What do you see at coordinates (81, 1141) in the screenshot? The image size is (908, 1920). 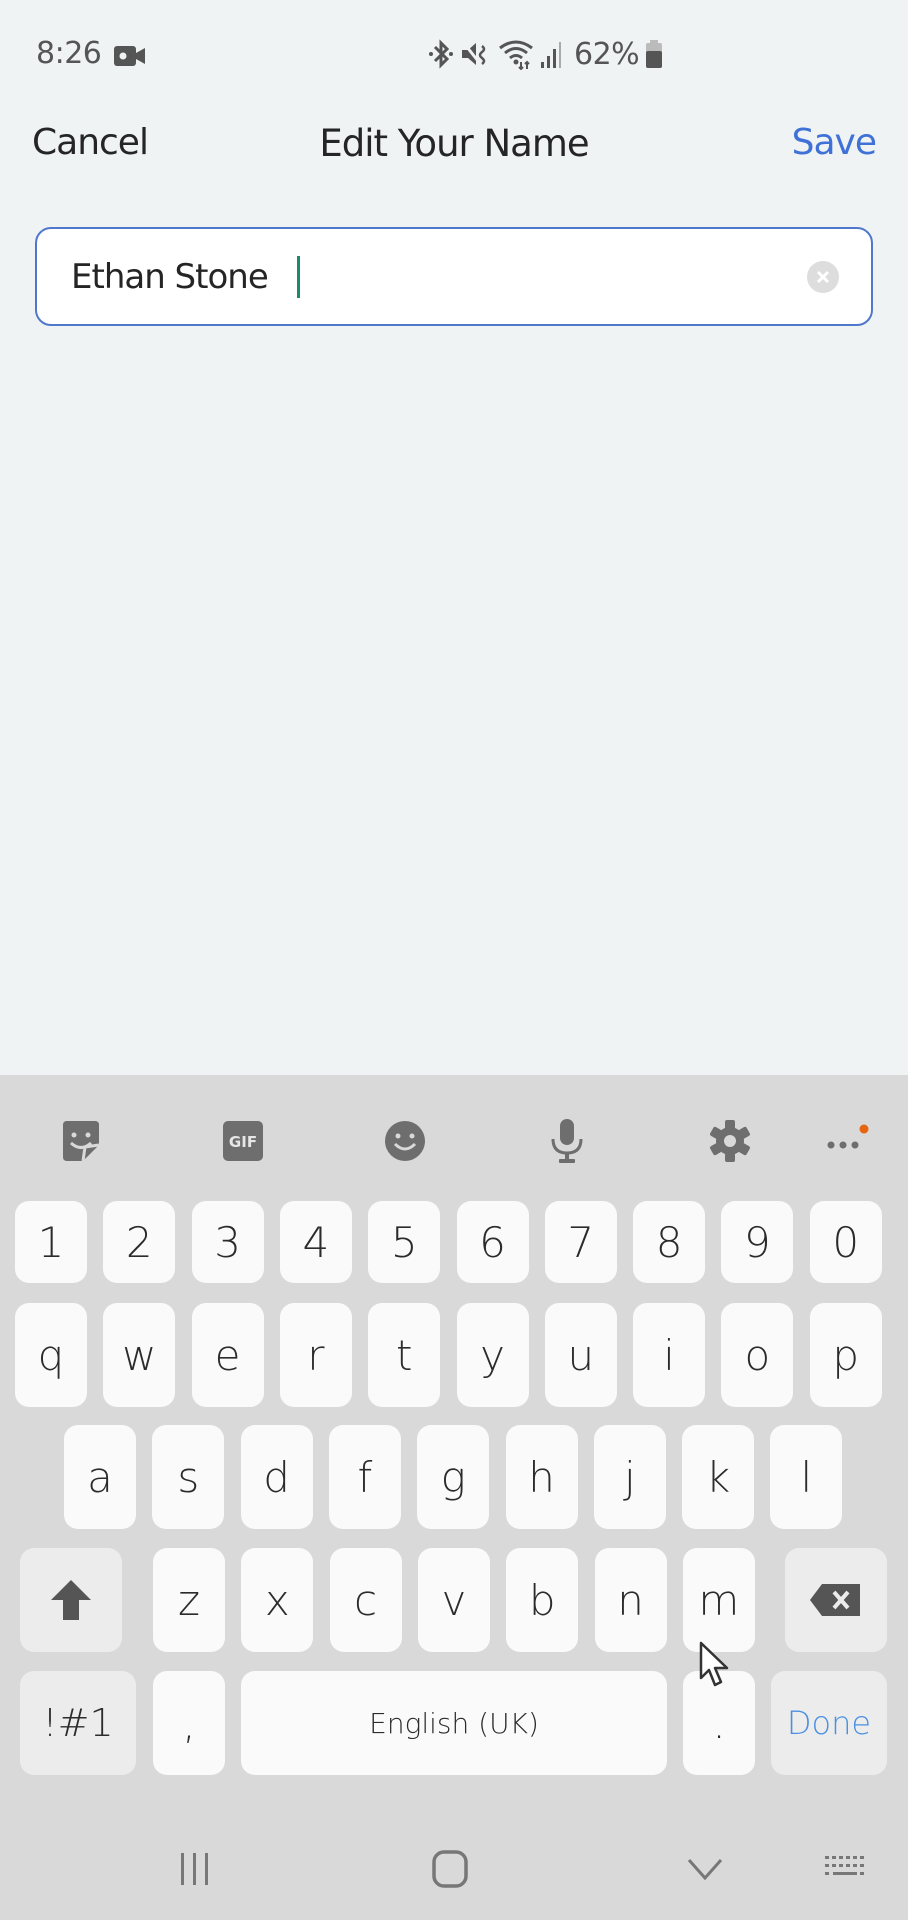 I see `sticker-icon` at bounding box center [81, 1141].